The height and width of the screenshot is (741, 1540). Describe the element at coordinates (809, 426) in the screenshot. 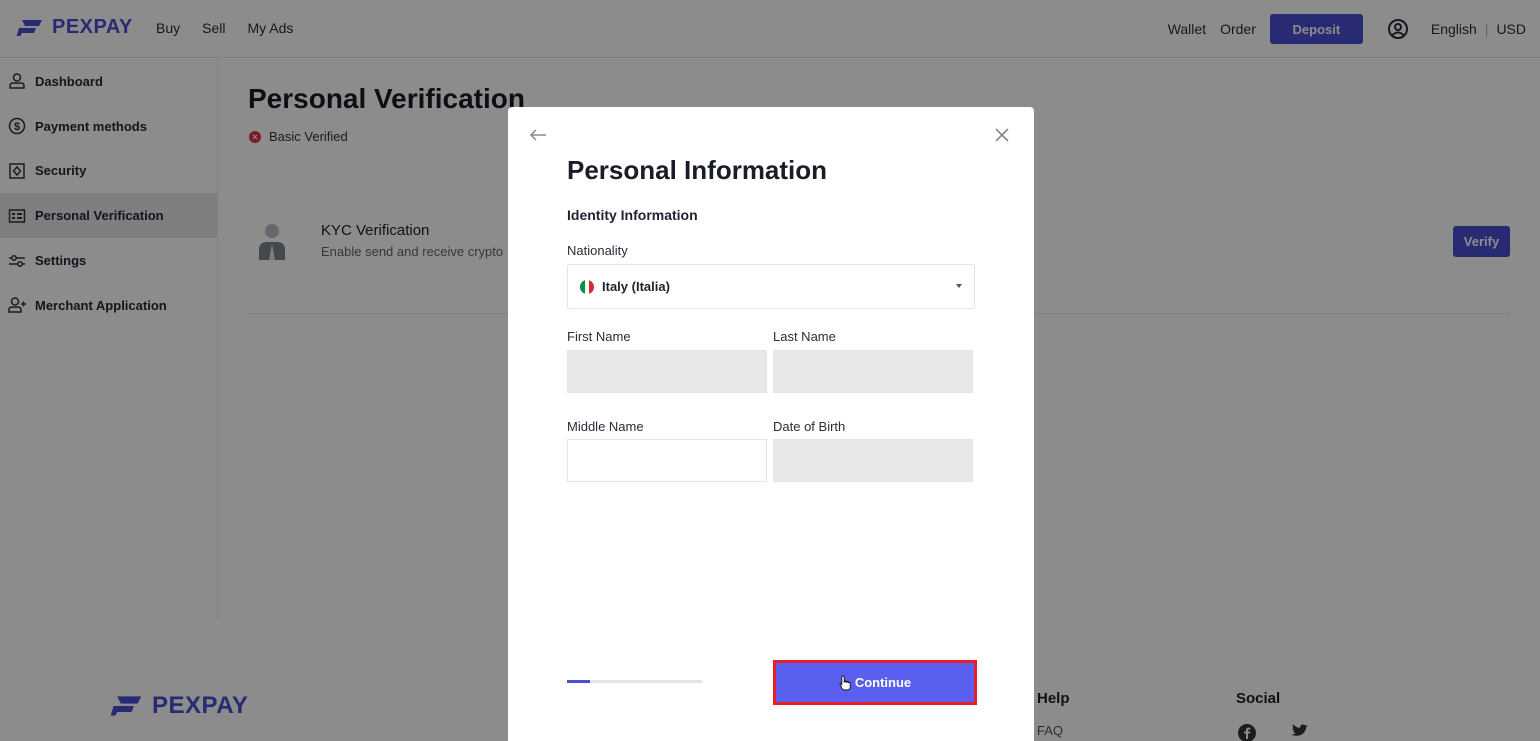

I see `dob-label: Date of Birth` at that location.